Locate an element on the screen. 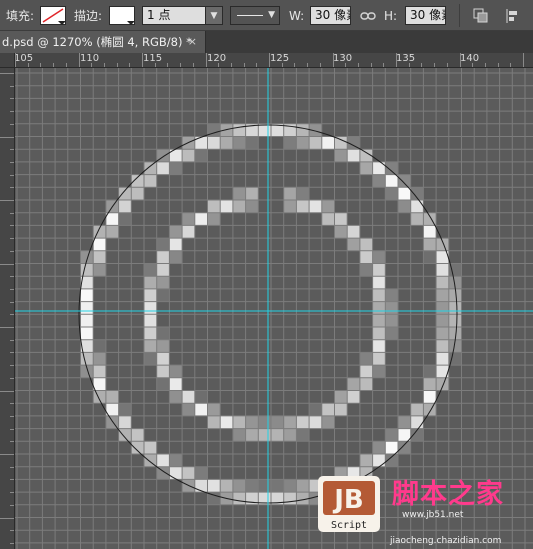  fill-label-text: 填充: is located at coordinates (20, 16).